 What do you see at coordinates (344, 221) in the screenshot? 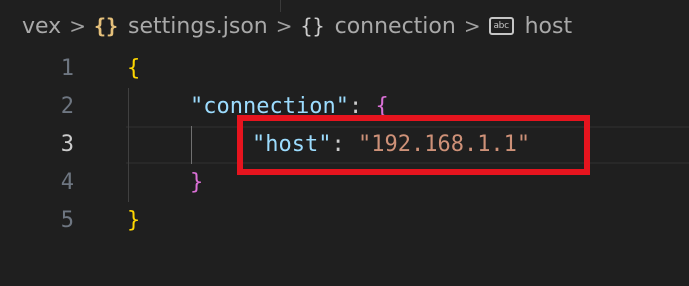
I see `code-line: 5 }` at bounding box center [344, 221].